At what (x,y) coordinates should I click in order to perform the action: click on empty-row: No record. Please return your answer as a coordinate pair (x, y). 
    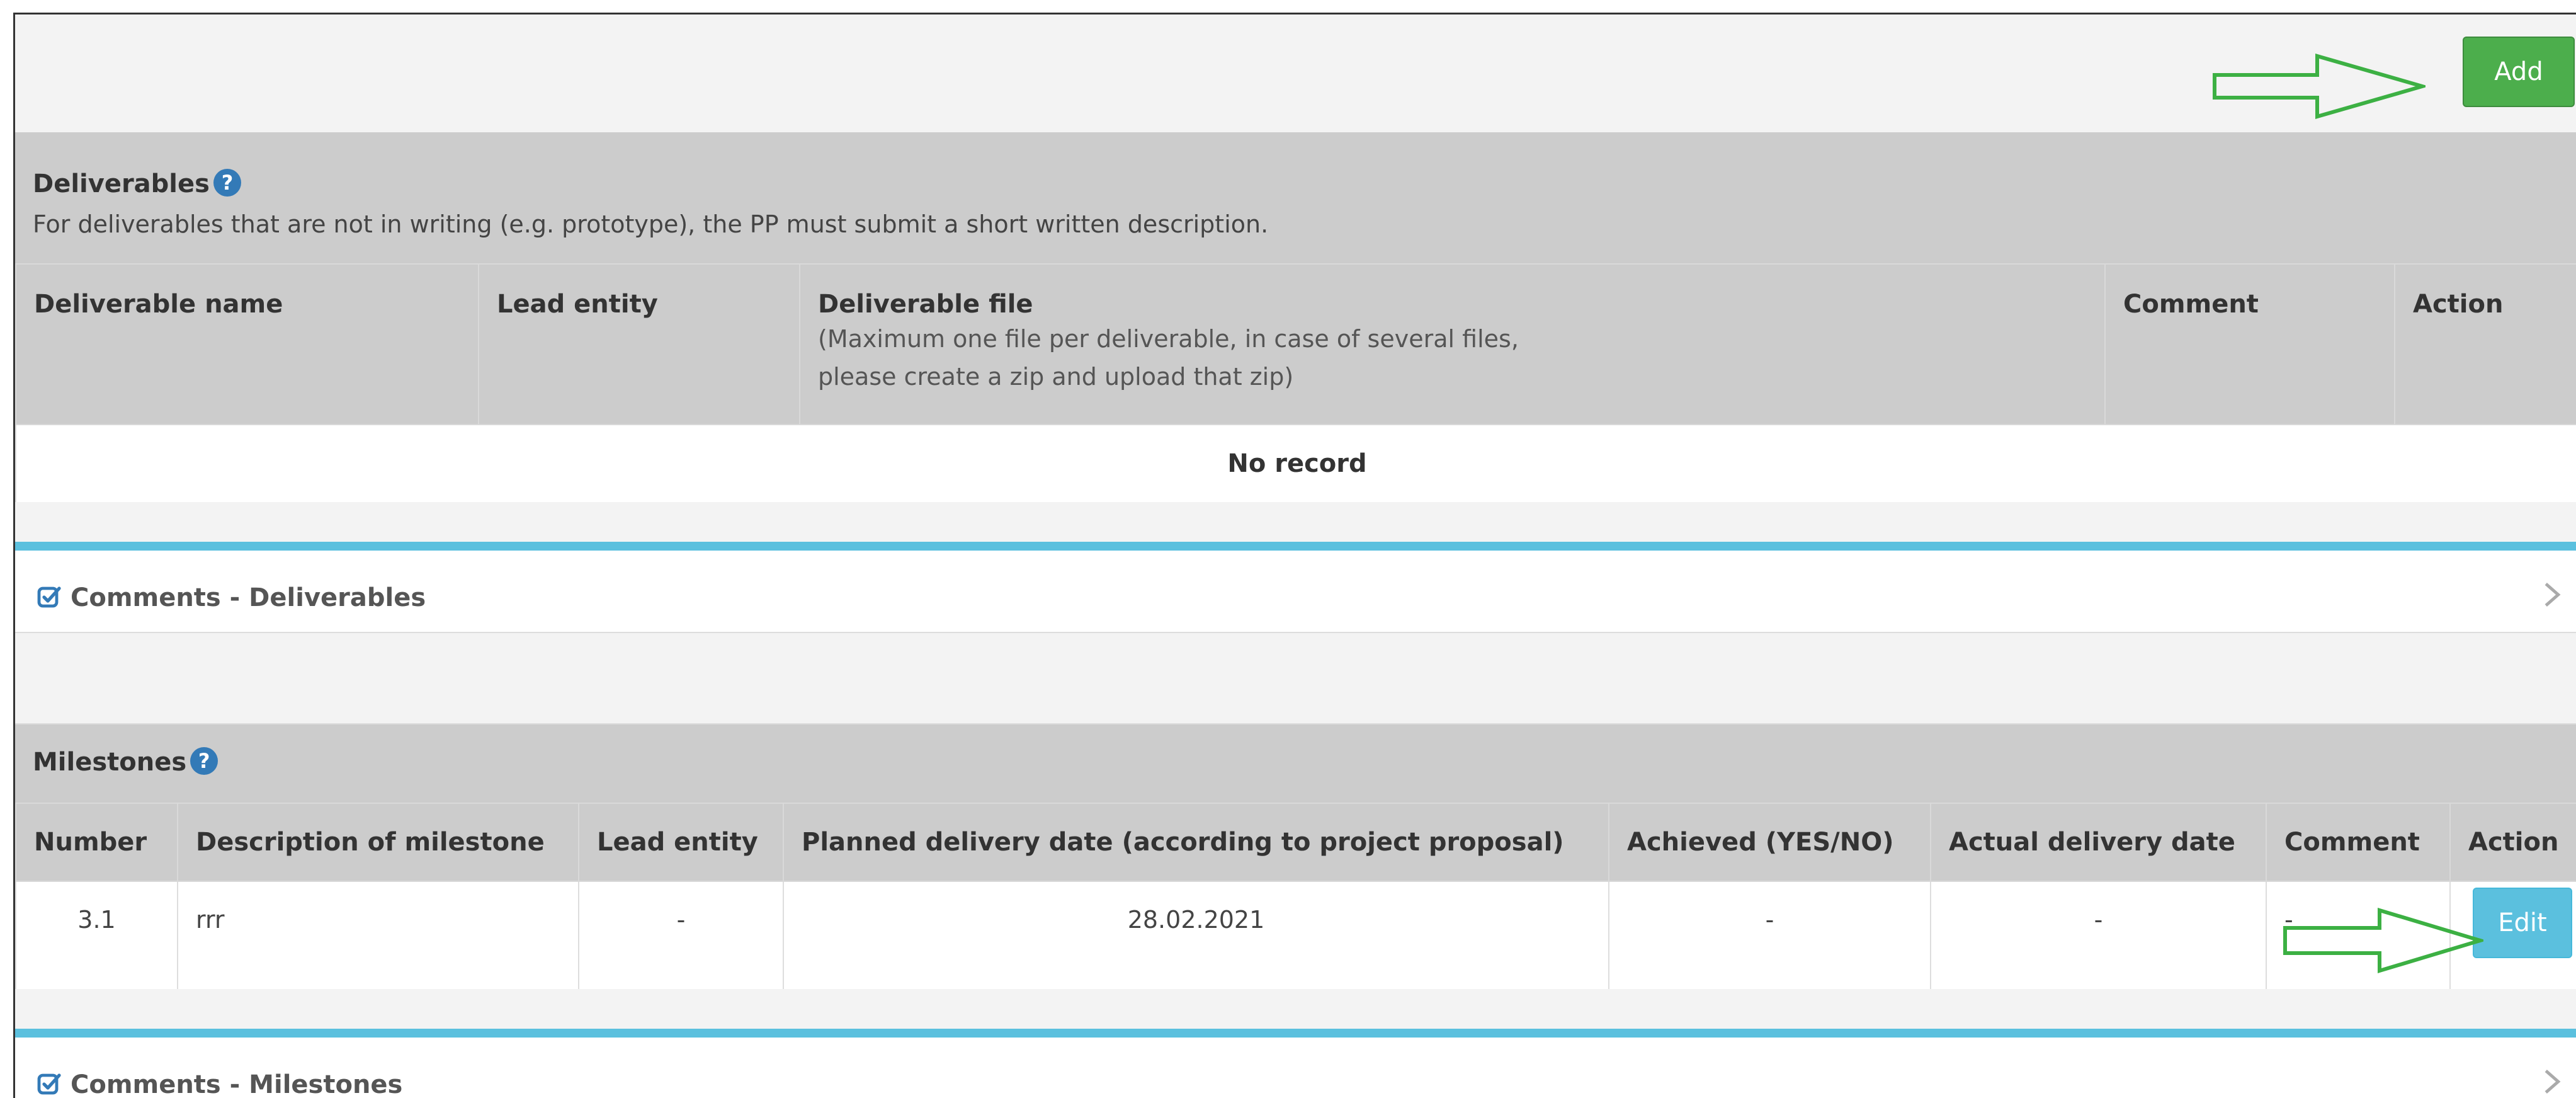
    Looking at the image, I should click on (1295, 463).